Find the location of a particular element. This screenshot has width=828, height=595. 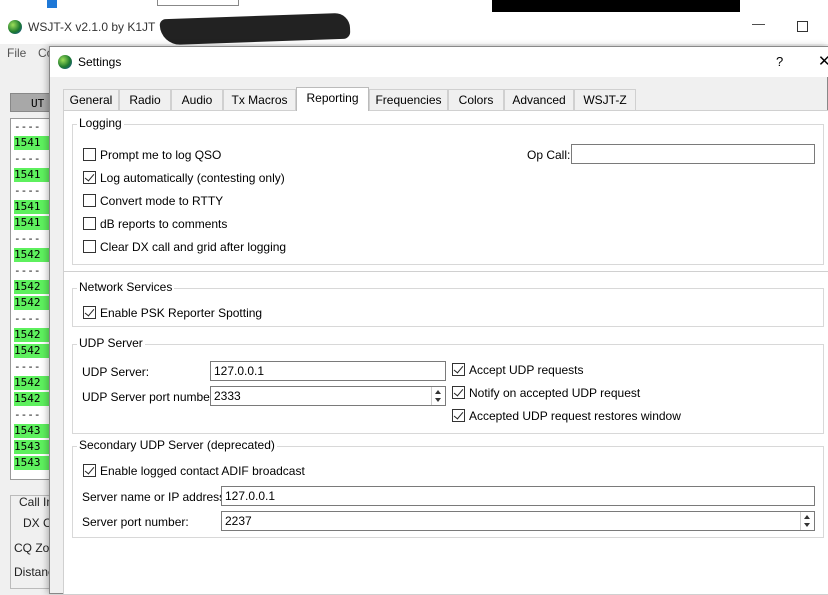

tab-frequencies: Frequencies is located at coordinates (408, 99).